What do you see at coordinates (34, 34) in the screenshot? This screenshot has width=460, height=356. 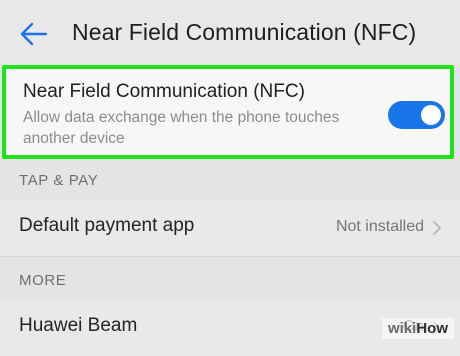 I see `back-arrow-icon` at bounding box center [34, 34].